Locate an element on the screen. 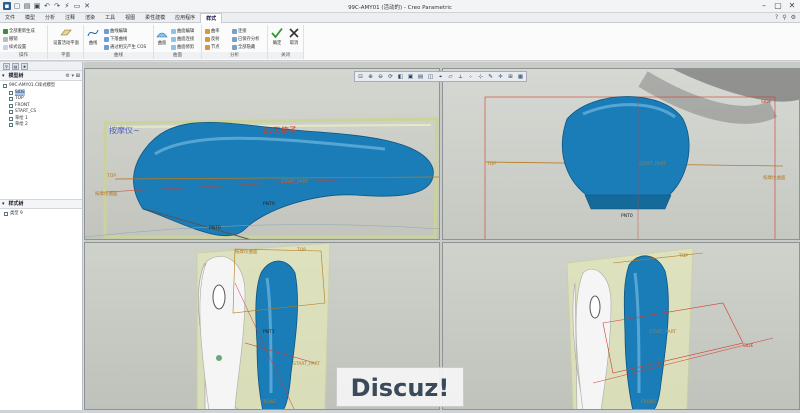  reflection-button: 反射 is located at coordinates (212, 39).